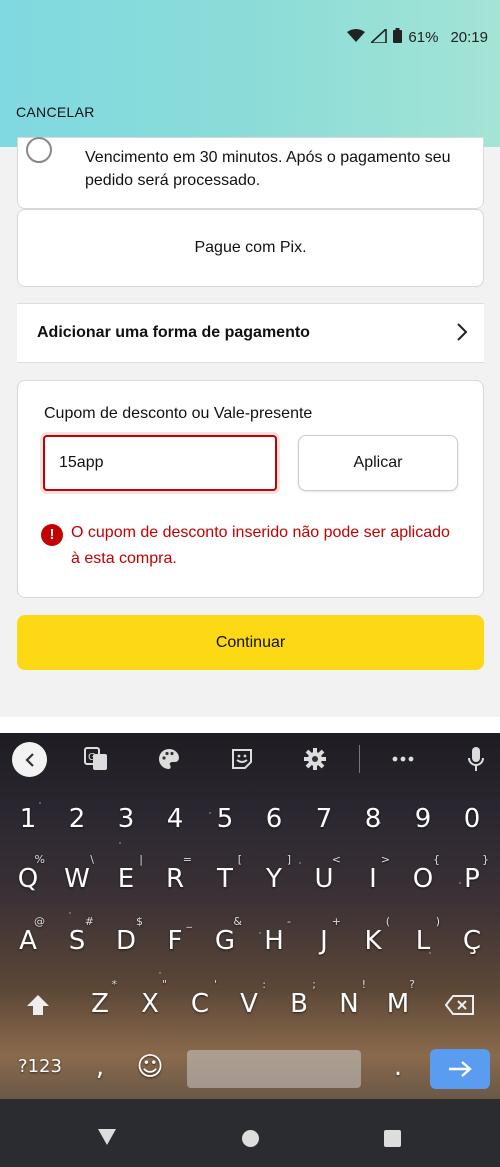  Describe the element at coordinates (398, 1067) in the screenshot. I see `period-key: .` at that location.